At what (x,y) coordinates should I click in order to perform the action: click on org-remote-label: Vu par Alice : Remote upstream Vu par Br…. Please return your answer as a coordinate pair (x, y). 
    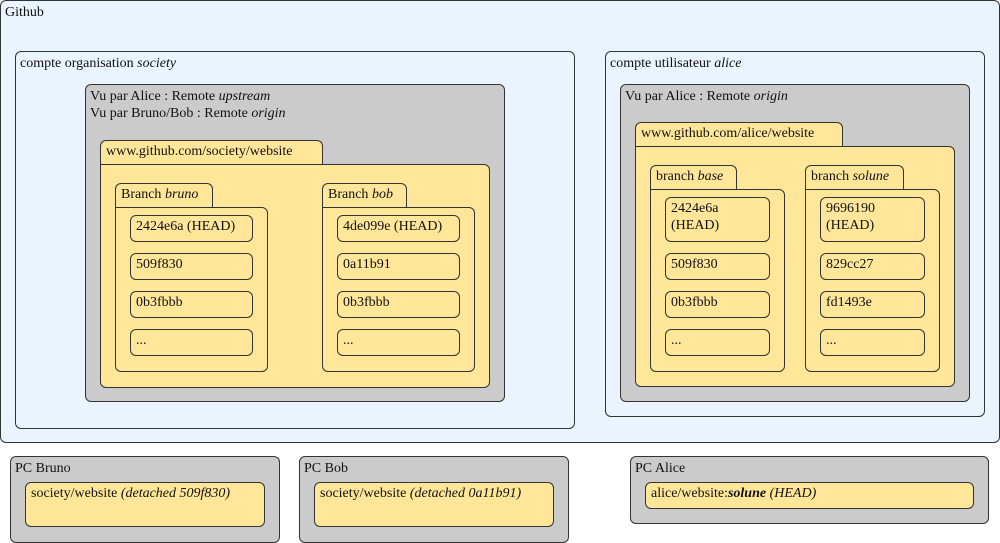
    Looking at the image, I should click on (188, 105).